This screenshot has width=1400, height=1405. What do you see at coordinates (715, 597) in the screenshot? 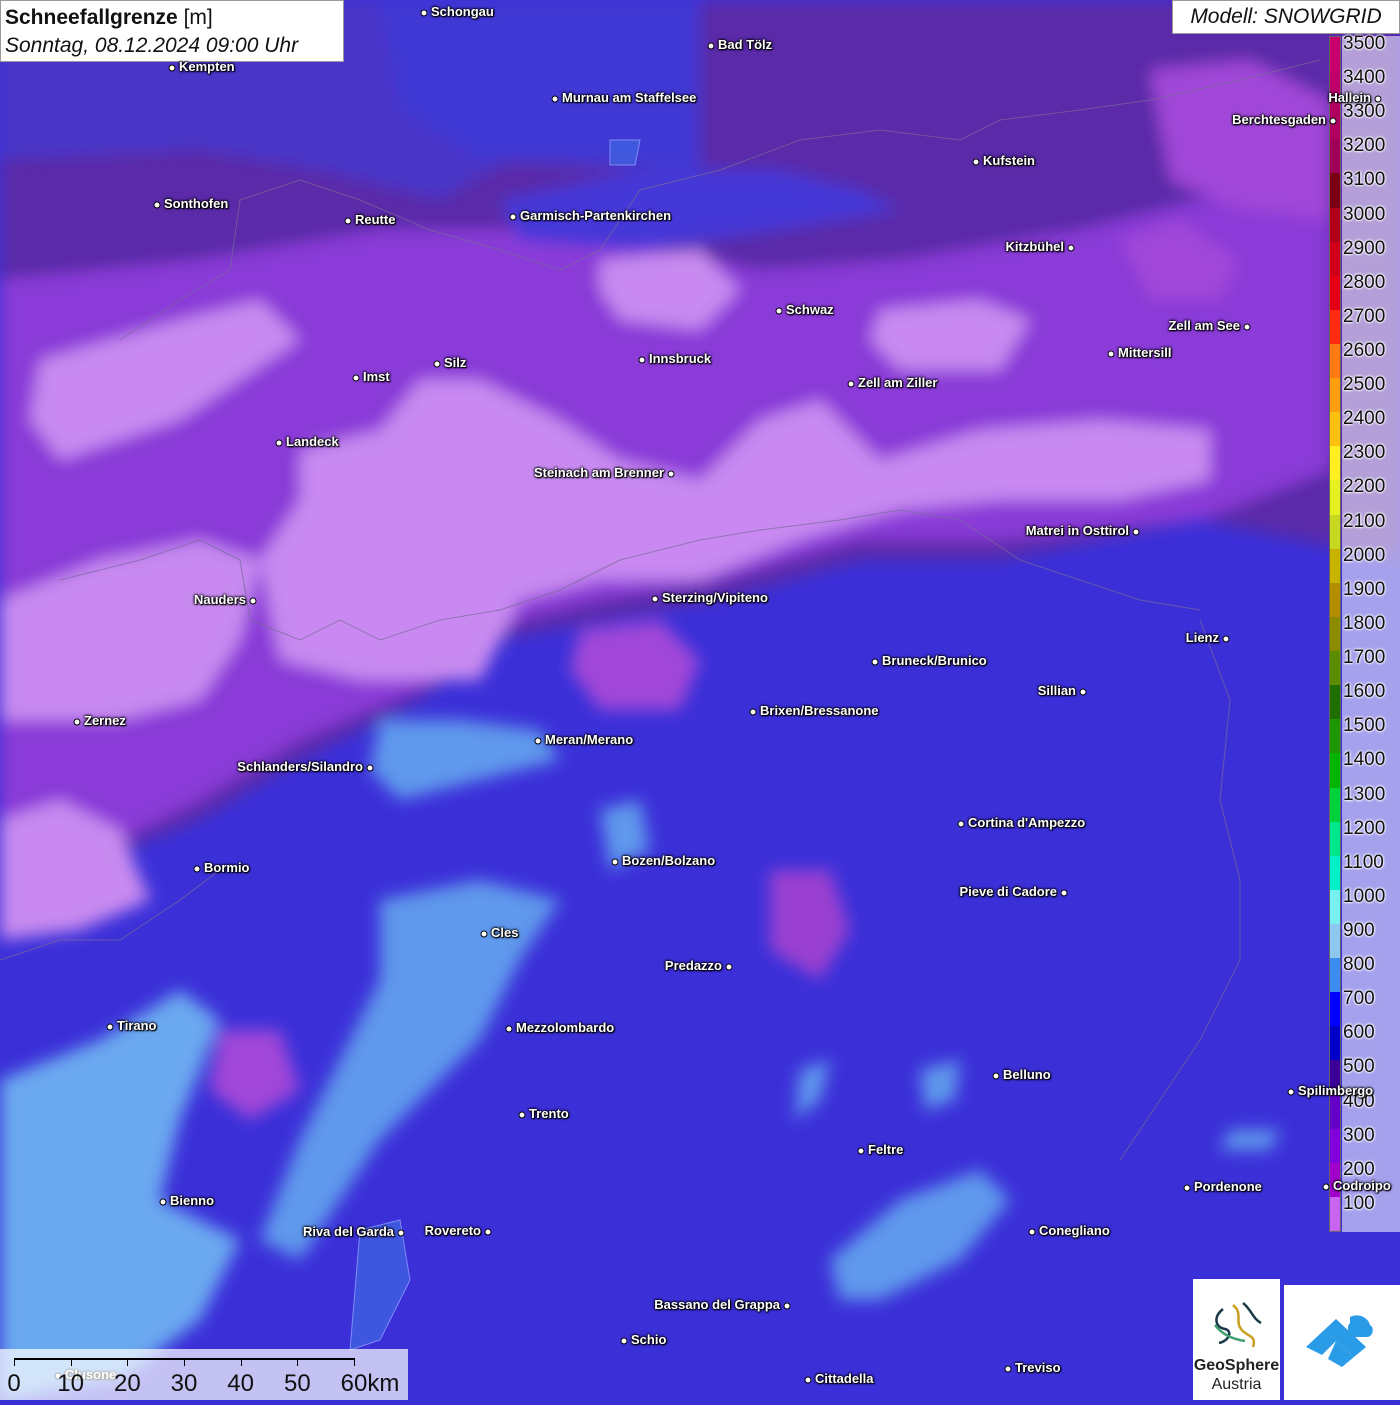
I see `city-label: Sterzing/Vipiteno` at bounding box center [715, 597].